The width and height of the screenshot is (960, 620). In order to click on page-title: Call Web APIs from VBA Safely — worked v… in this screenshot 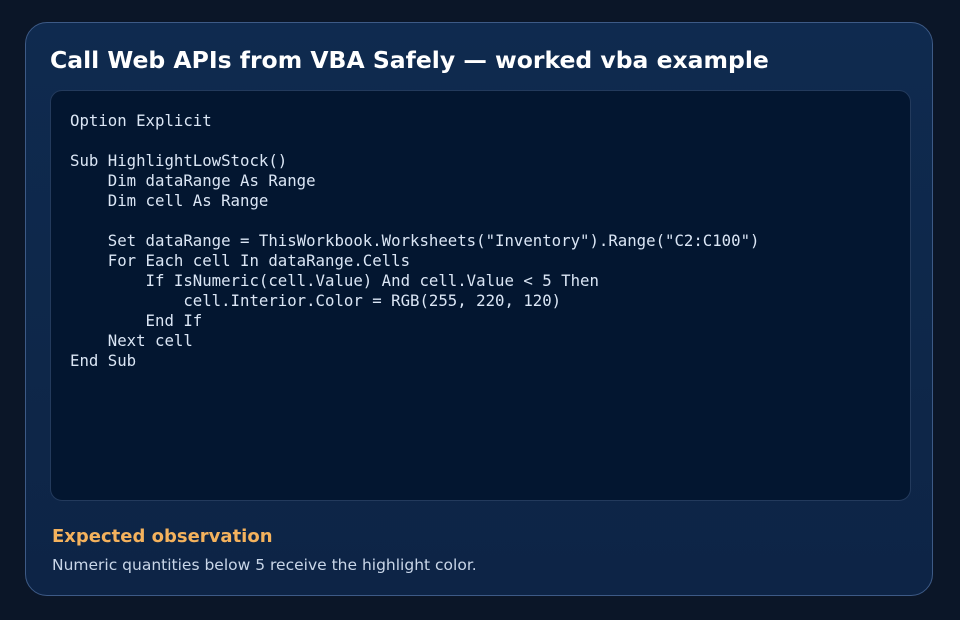, I will do `click(409, 60)`.